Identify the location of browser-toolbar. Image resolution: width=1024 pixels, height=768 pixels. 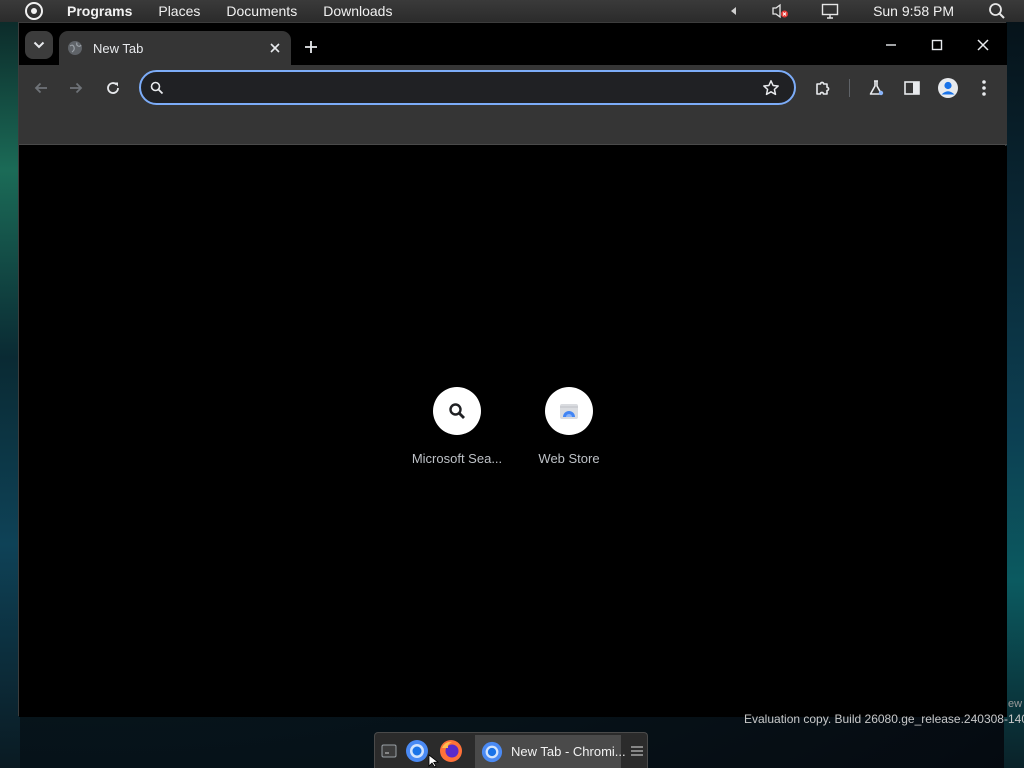
(513, 88).